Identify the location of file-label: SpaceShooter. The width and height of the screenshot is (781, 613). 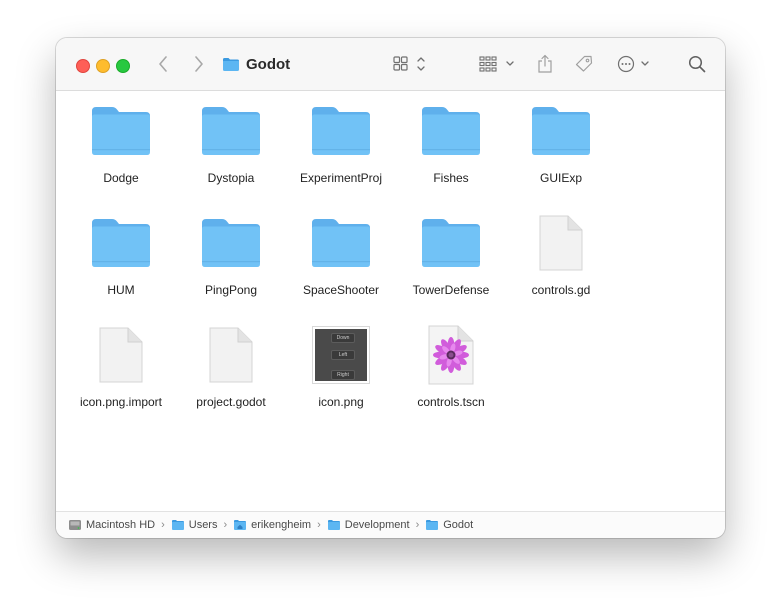
(341, 290).